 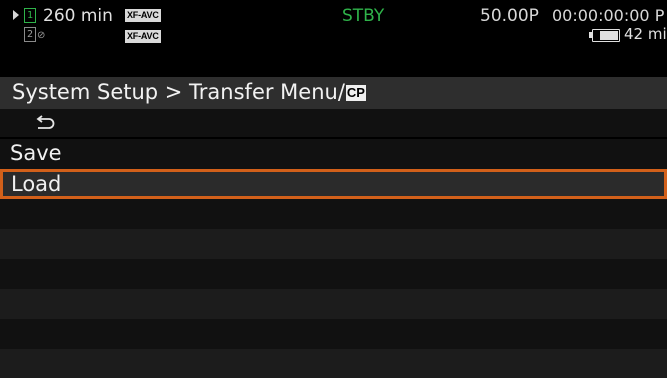 I want to click on menu-item-label: Save, so click(x=36, y=153).